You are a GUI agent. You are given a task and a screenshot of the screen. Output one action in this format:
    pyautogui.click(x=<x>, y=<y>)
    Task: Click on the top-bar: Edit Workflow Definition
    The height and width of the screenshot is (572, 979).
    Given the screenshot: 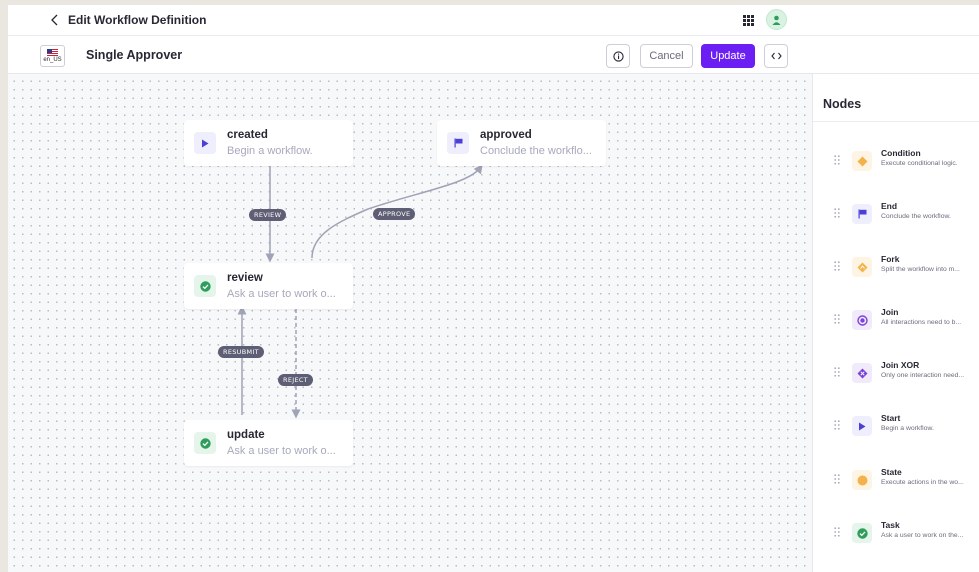 What is the action you would take?
    pyautogui.click(x=493, y=20)
    